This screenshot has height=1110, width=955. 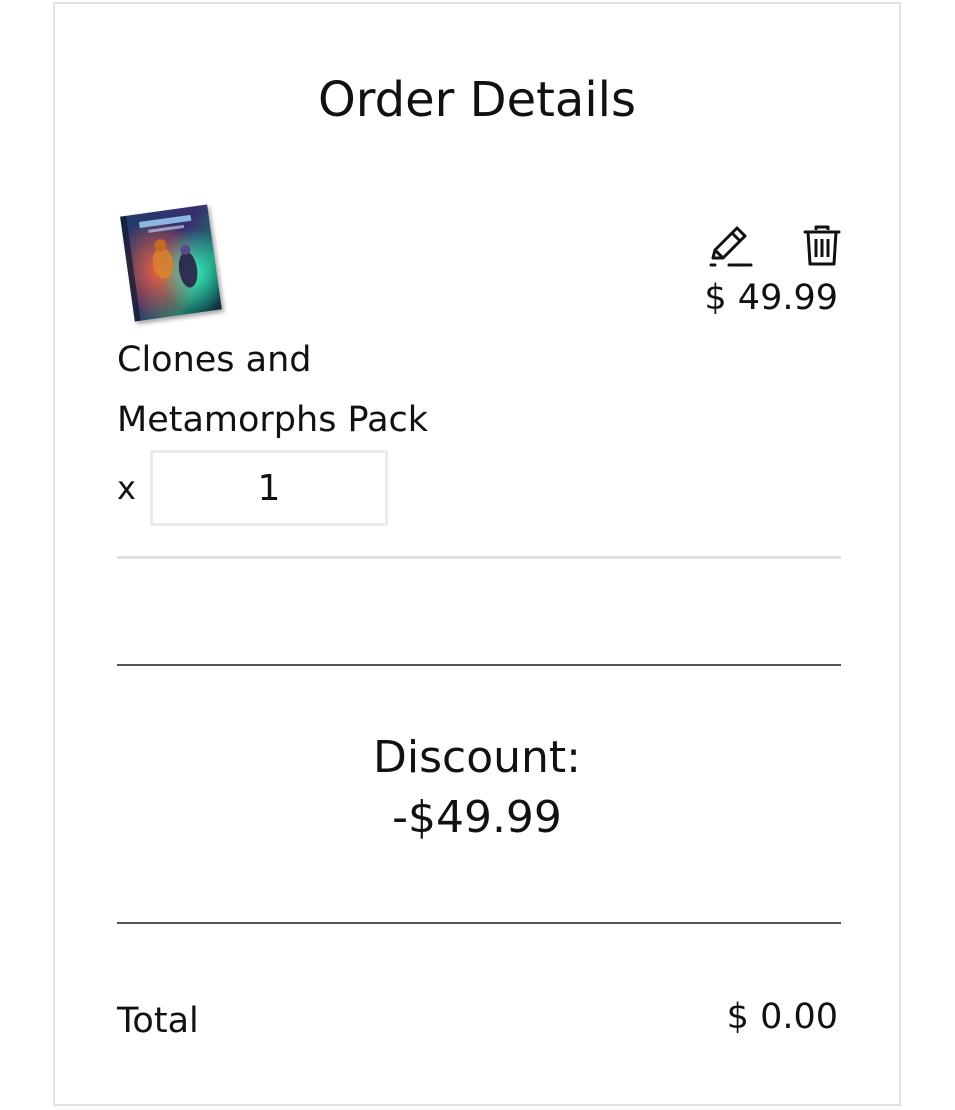 I want to click on discount-block: Discount: -$49.99, so click(x=477, y=788).